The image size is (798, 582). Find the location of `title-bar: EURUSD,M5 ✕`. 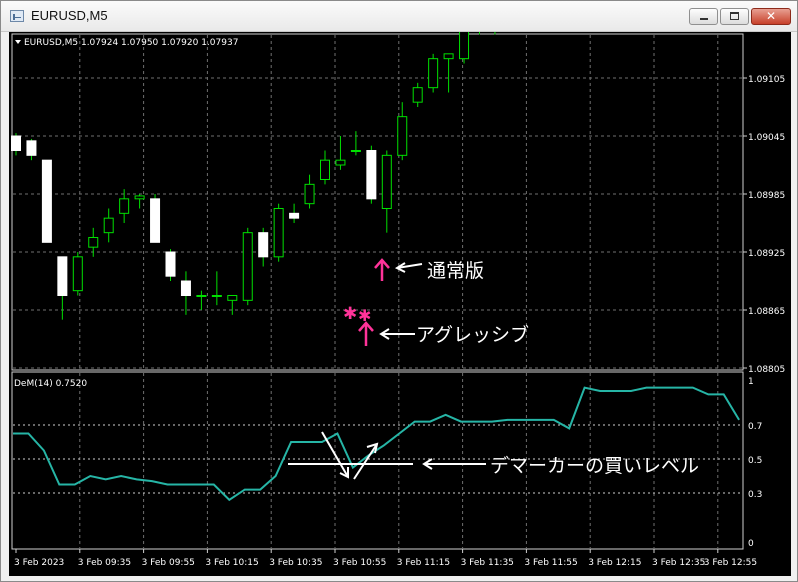

title-bar: EURUSD,M5 ✕ is located at coordinates (399, 16).